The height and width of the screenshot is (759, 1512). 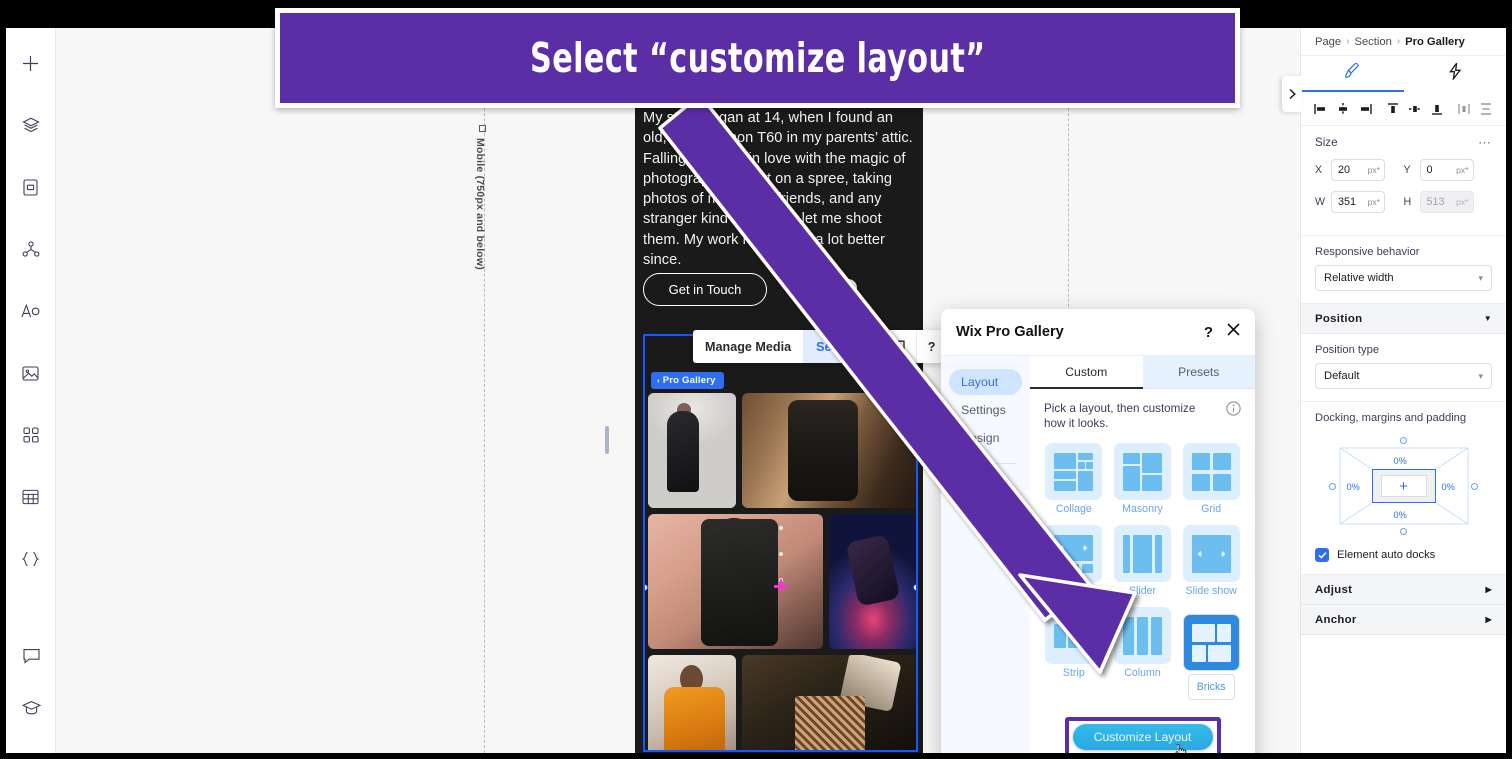 I want to click on instagram-icon, so click(x=796, y=288).